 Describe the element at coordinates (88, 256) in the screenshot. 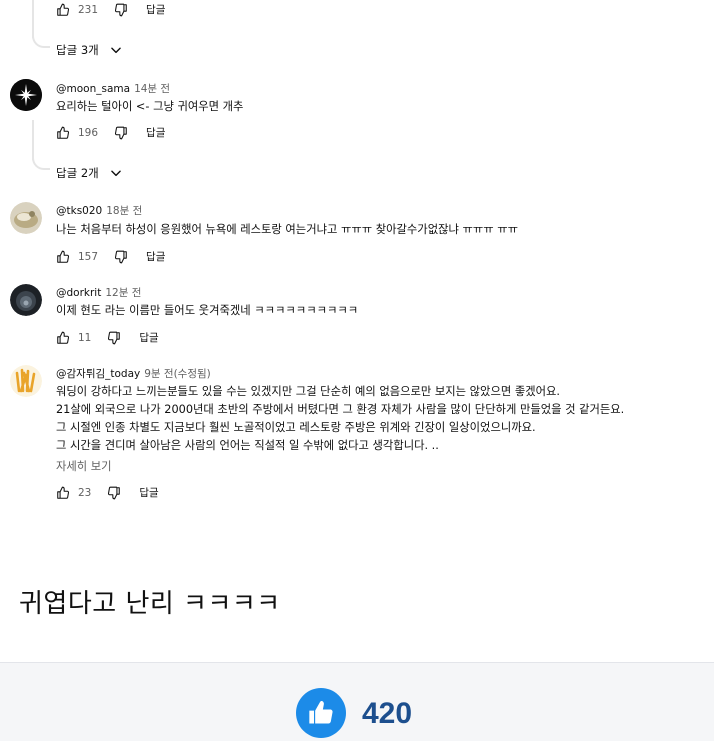

I see `like-count: 157` at that location.